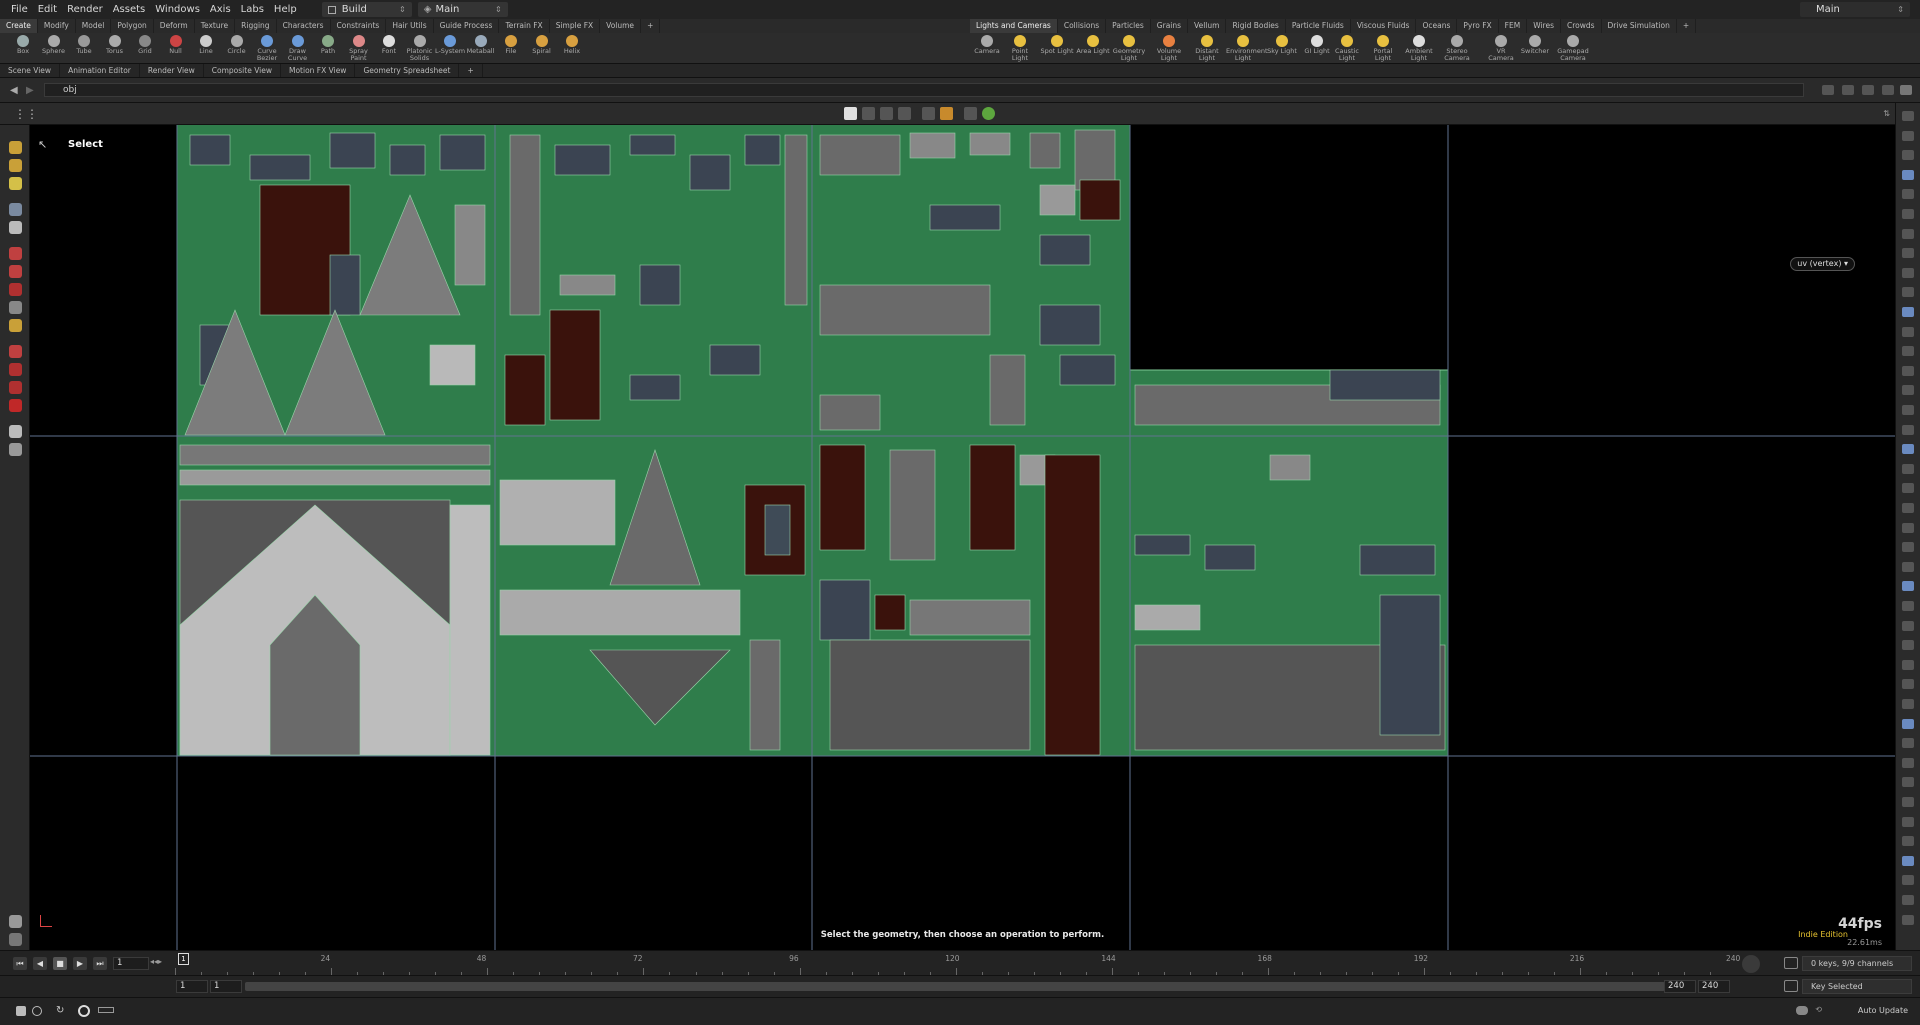 The height and width of the screenshot is (1025, 1920). What do you see at coordinates (15, 351) in the screenshot?
I see `view-icon` at bounding box center [15, 351].